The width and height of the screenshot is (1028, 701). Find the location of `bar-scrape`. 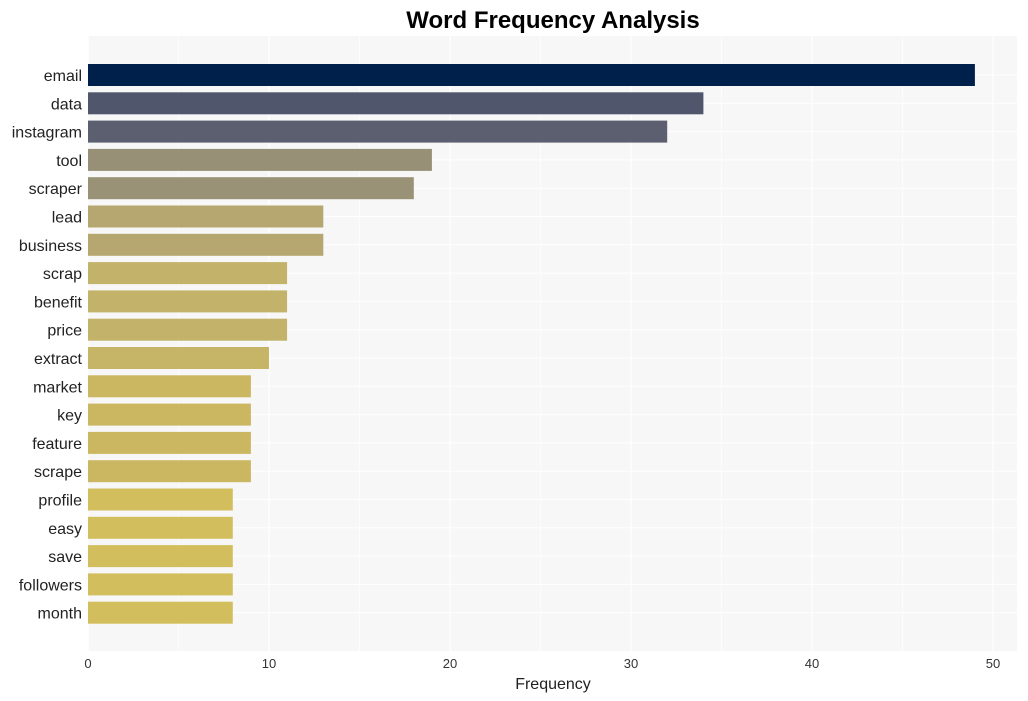

bar-scrape is located at coordinates (169, 471).